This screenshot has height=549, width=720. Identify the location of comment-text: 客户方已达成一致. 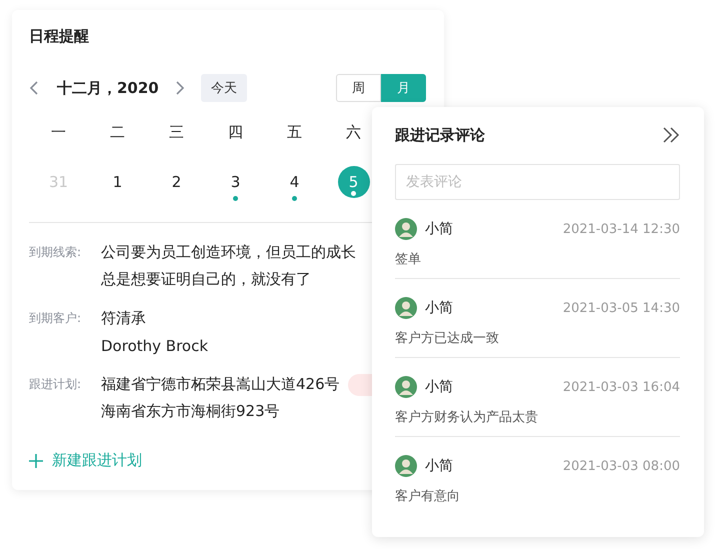
(447, 338).